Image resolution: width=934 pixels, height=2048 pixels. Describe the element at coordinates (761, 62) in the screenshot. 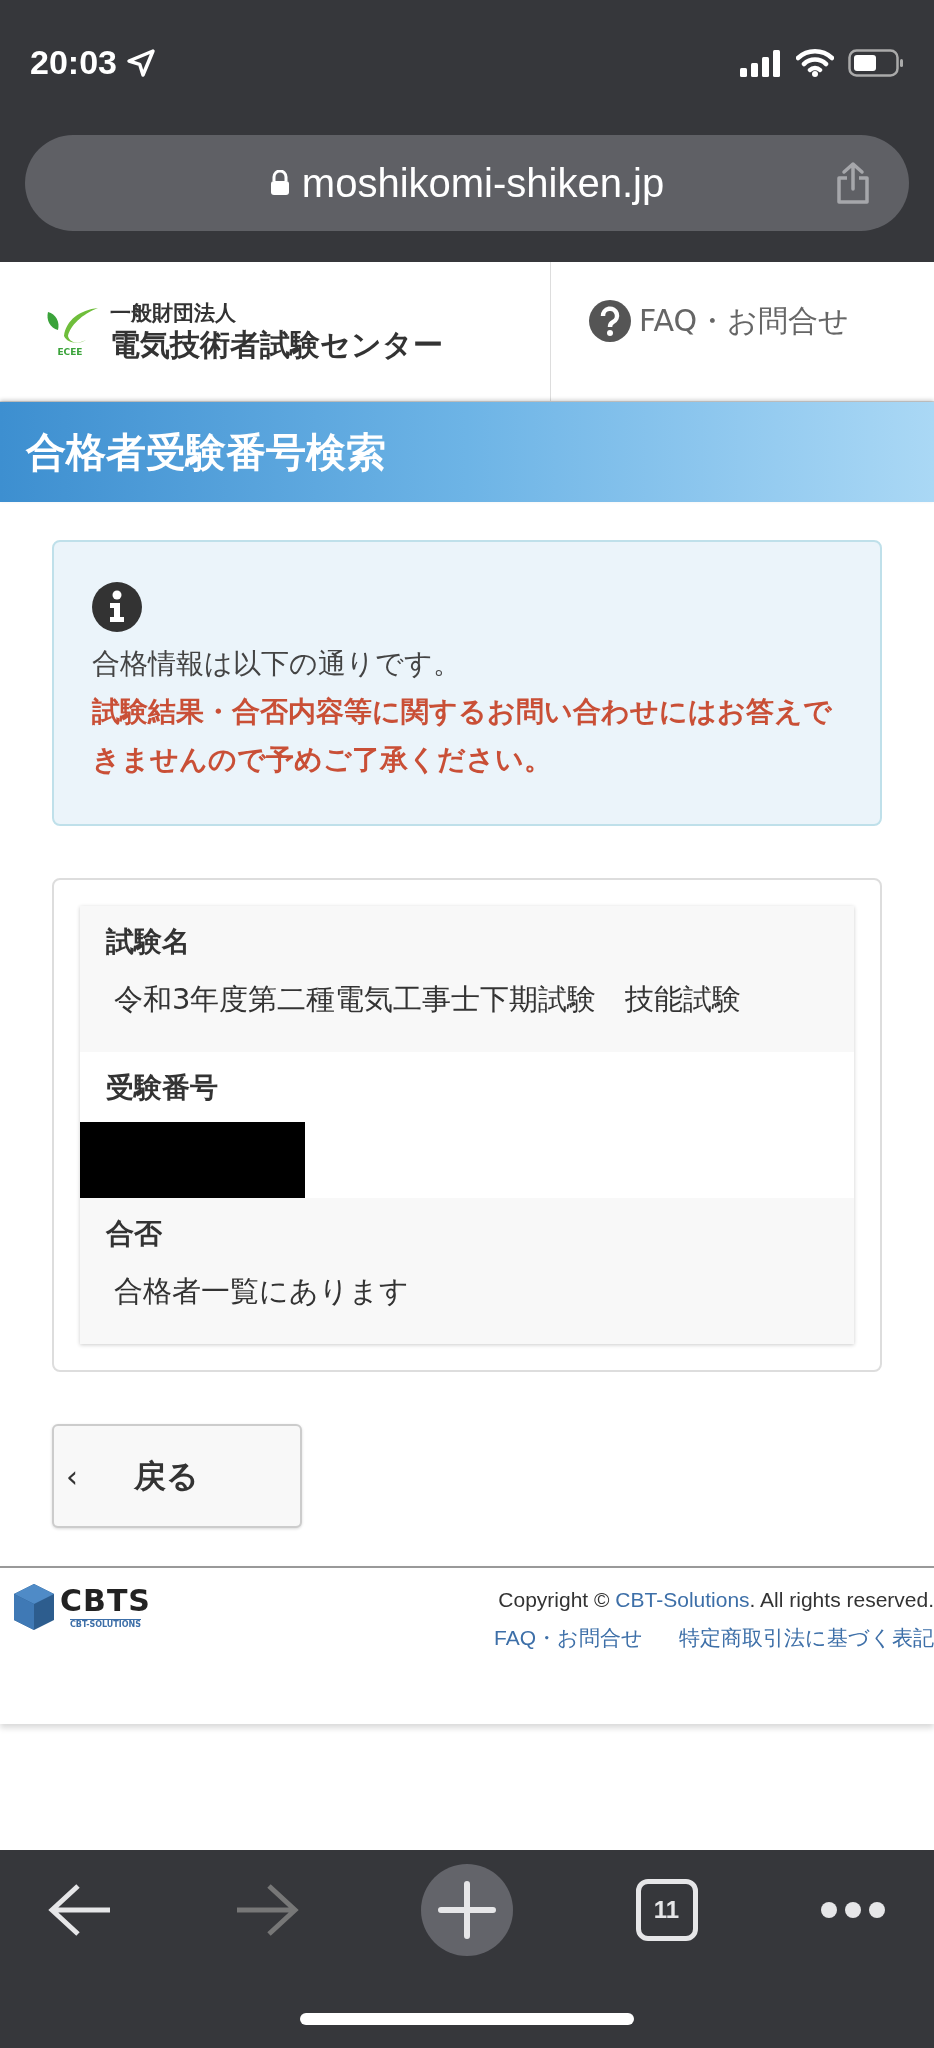

I see `signal-icon` at that location.